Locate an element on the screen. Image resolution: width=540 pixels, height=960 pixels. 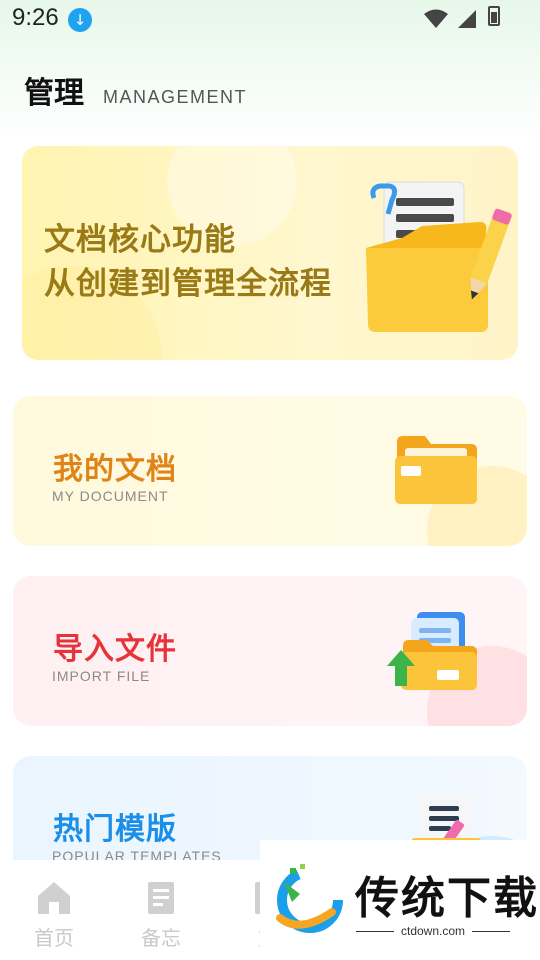
page-title: 管理 is located at coordinates (54, 93).